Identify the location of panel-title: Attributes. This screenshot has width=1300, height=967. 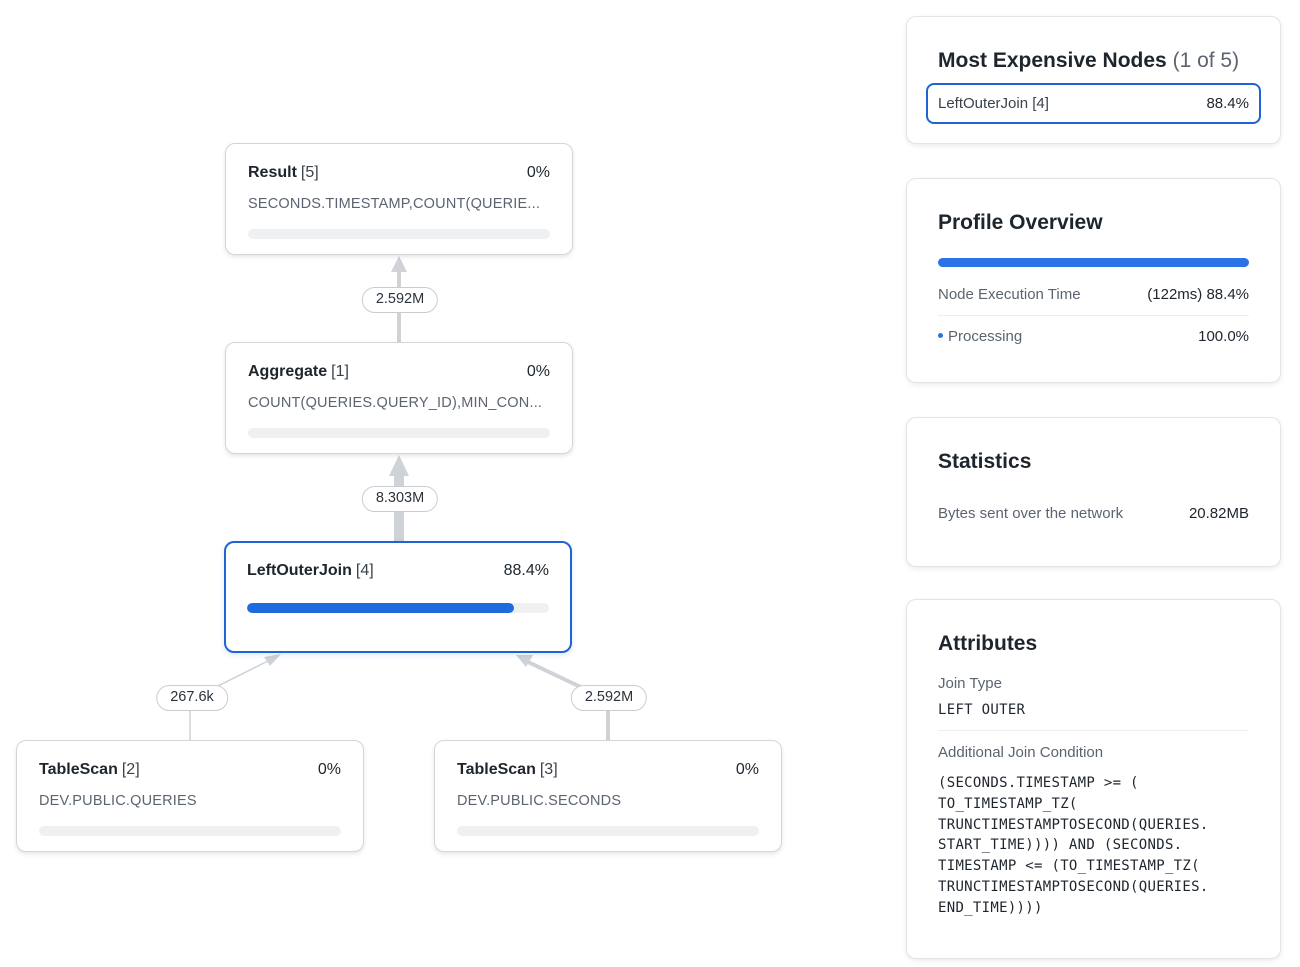
(988, 643).